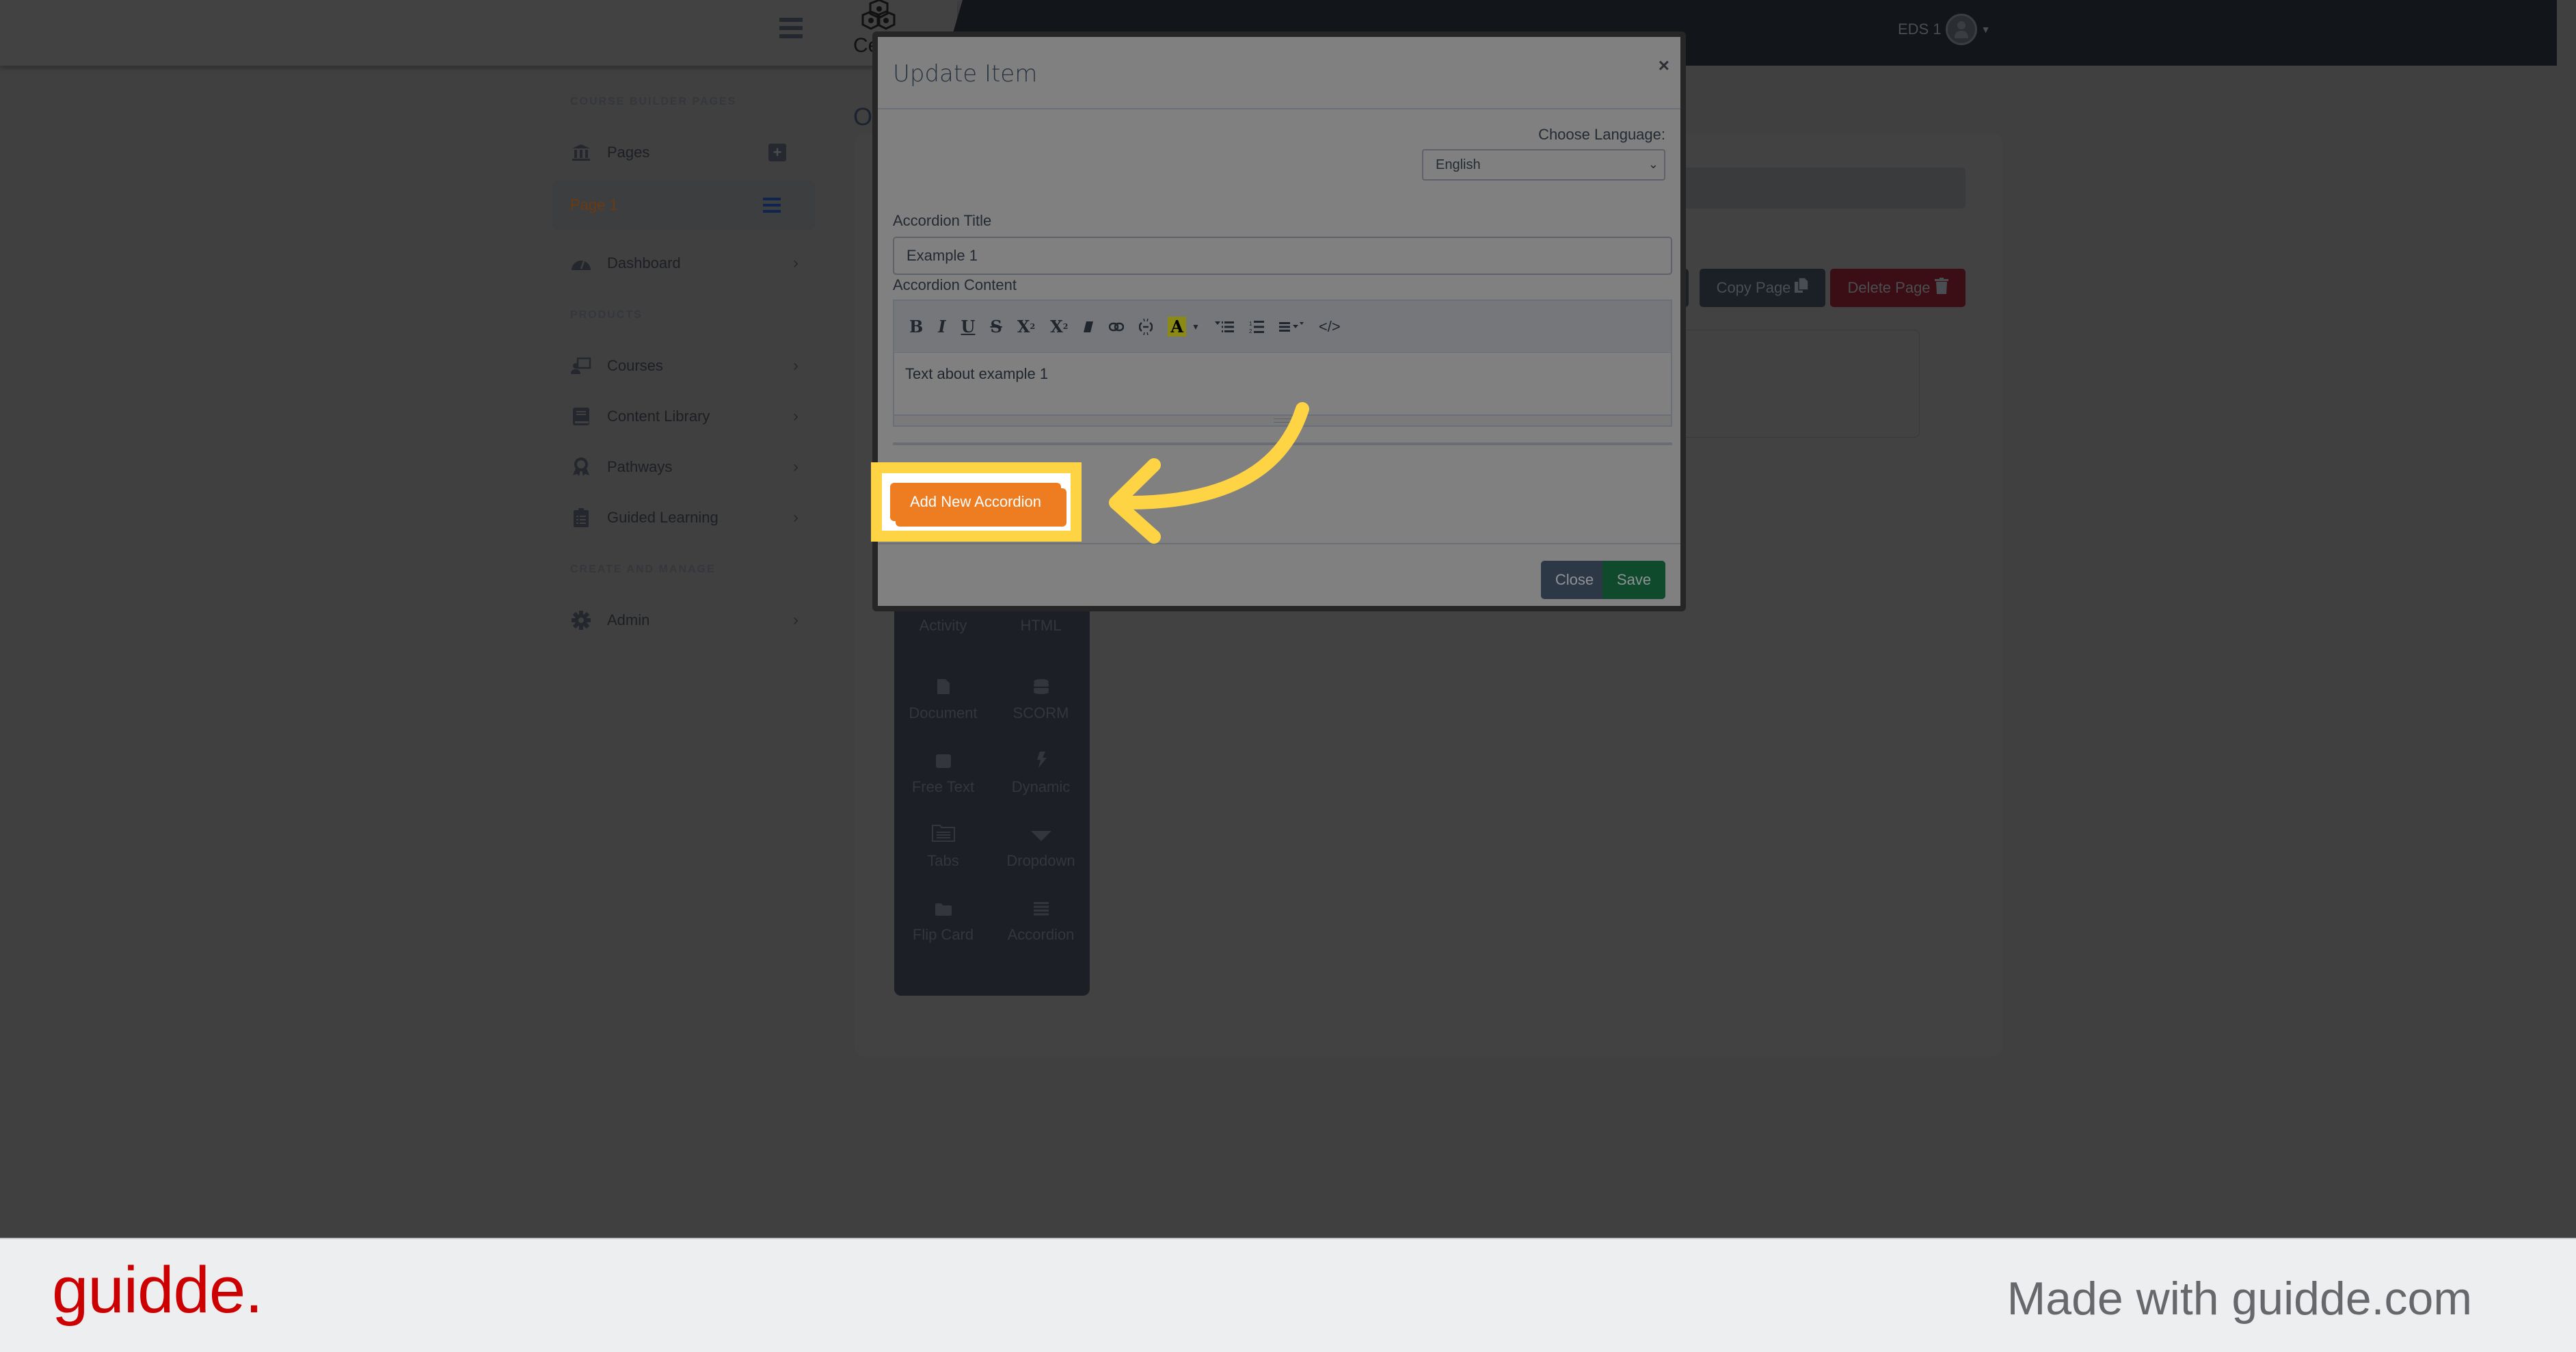  I want to click on close-icon: ×, so click(1664, 66).